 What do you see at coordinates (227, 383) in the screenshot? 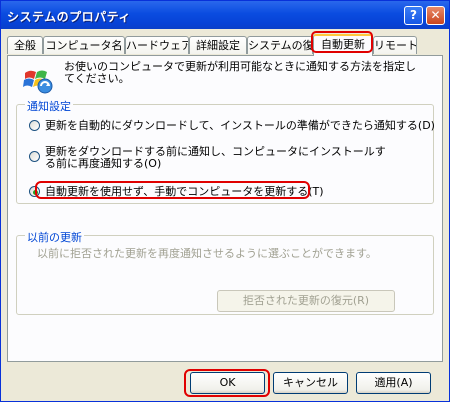
I see `ok-button-highlight` at bounding box center [227, 383].